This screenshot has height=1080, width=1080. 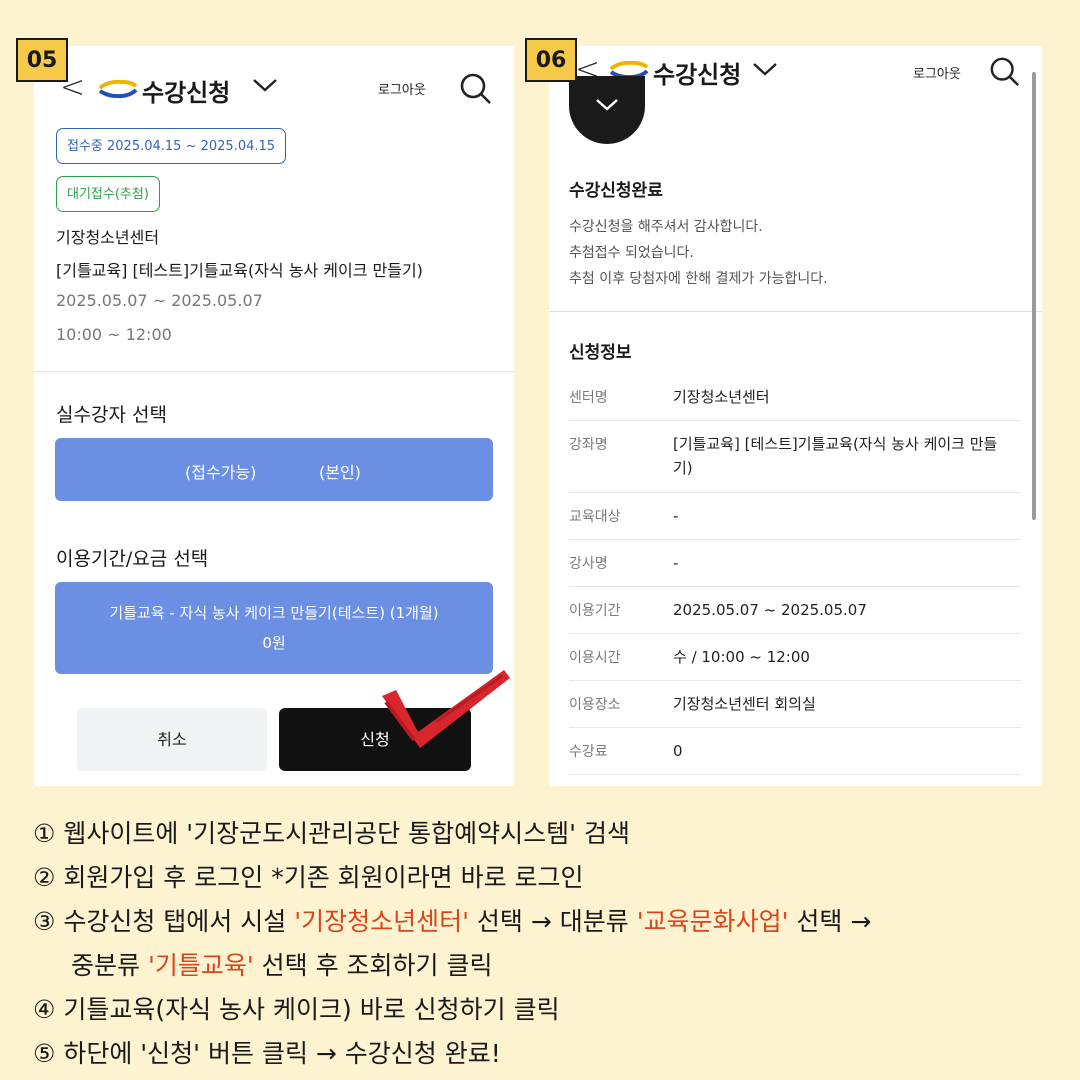 What do you see at coordinates (595, 658) in the screenshot?
I see `info-label: 이용시간` at bounding box center [595, 658].